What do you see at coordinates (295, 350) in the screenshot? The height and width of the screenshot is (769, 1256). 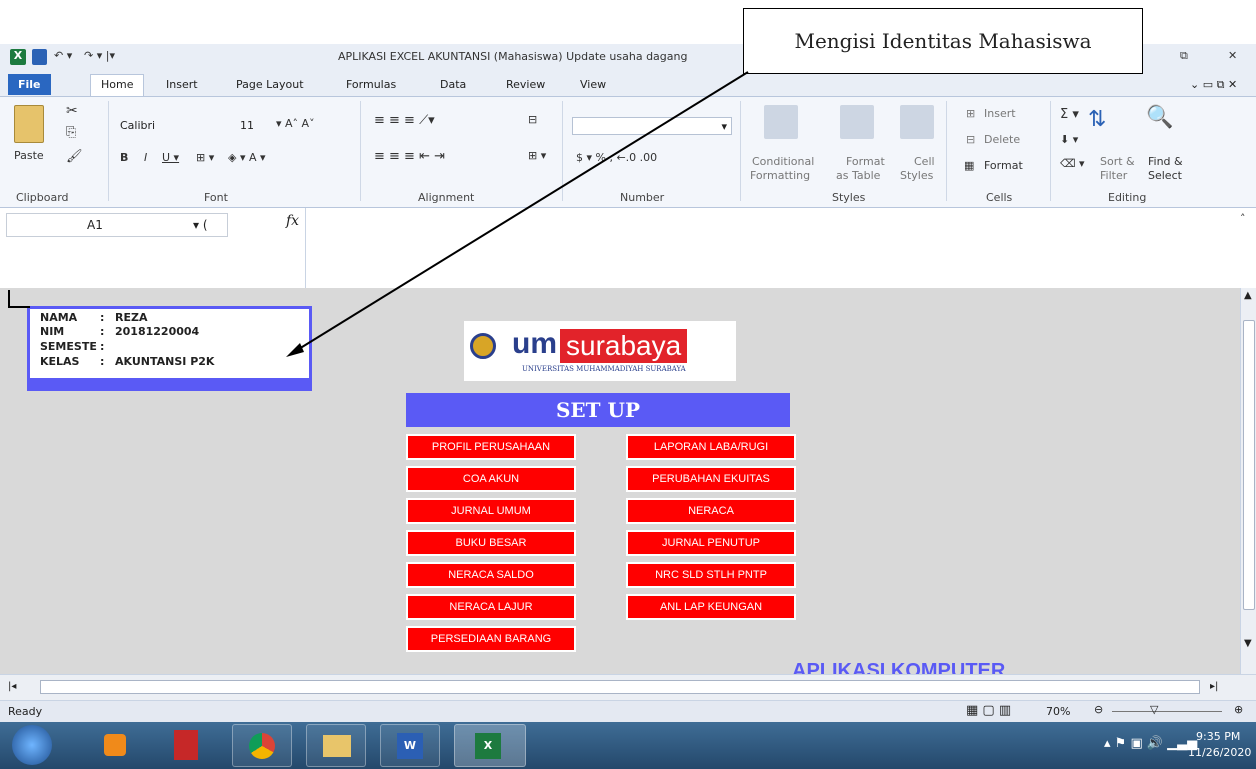 I see `callout-arrow-head` at bounding box center [295, 350].